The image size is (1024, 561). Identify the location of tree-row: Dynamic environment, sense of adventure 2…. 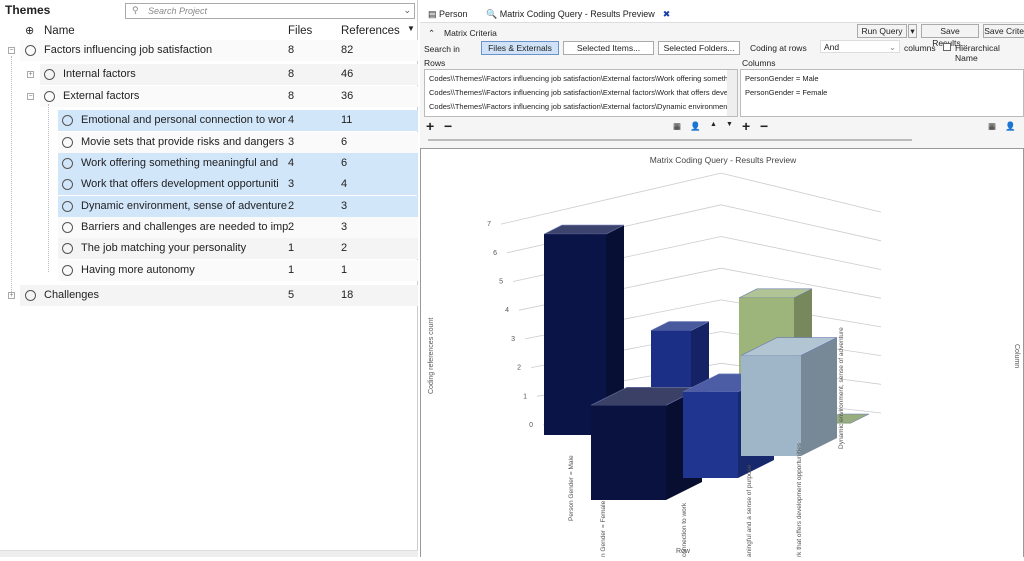
(209, 206).